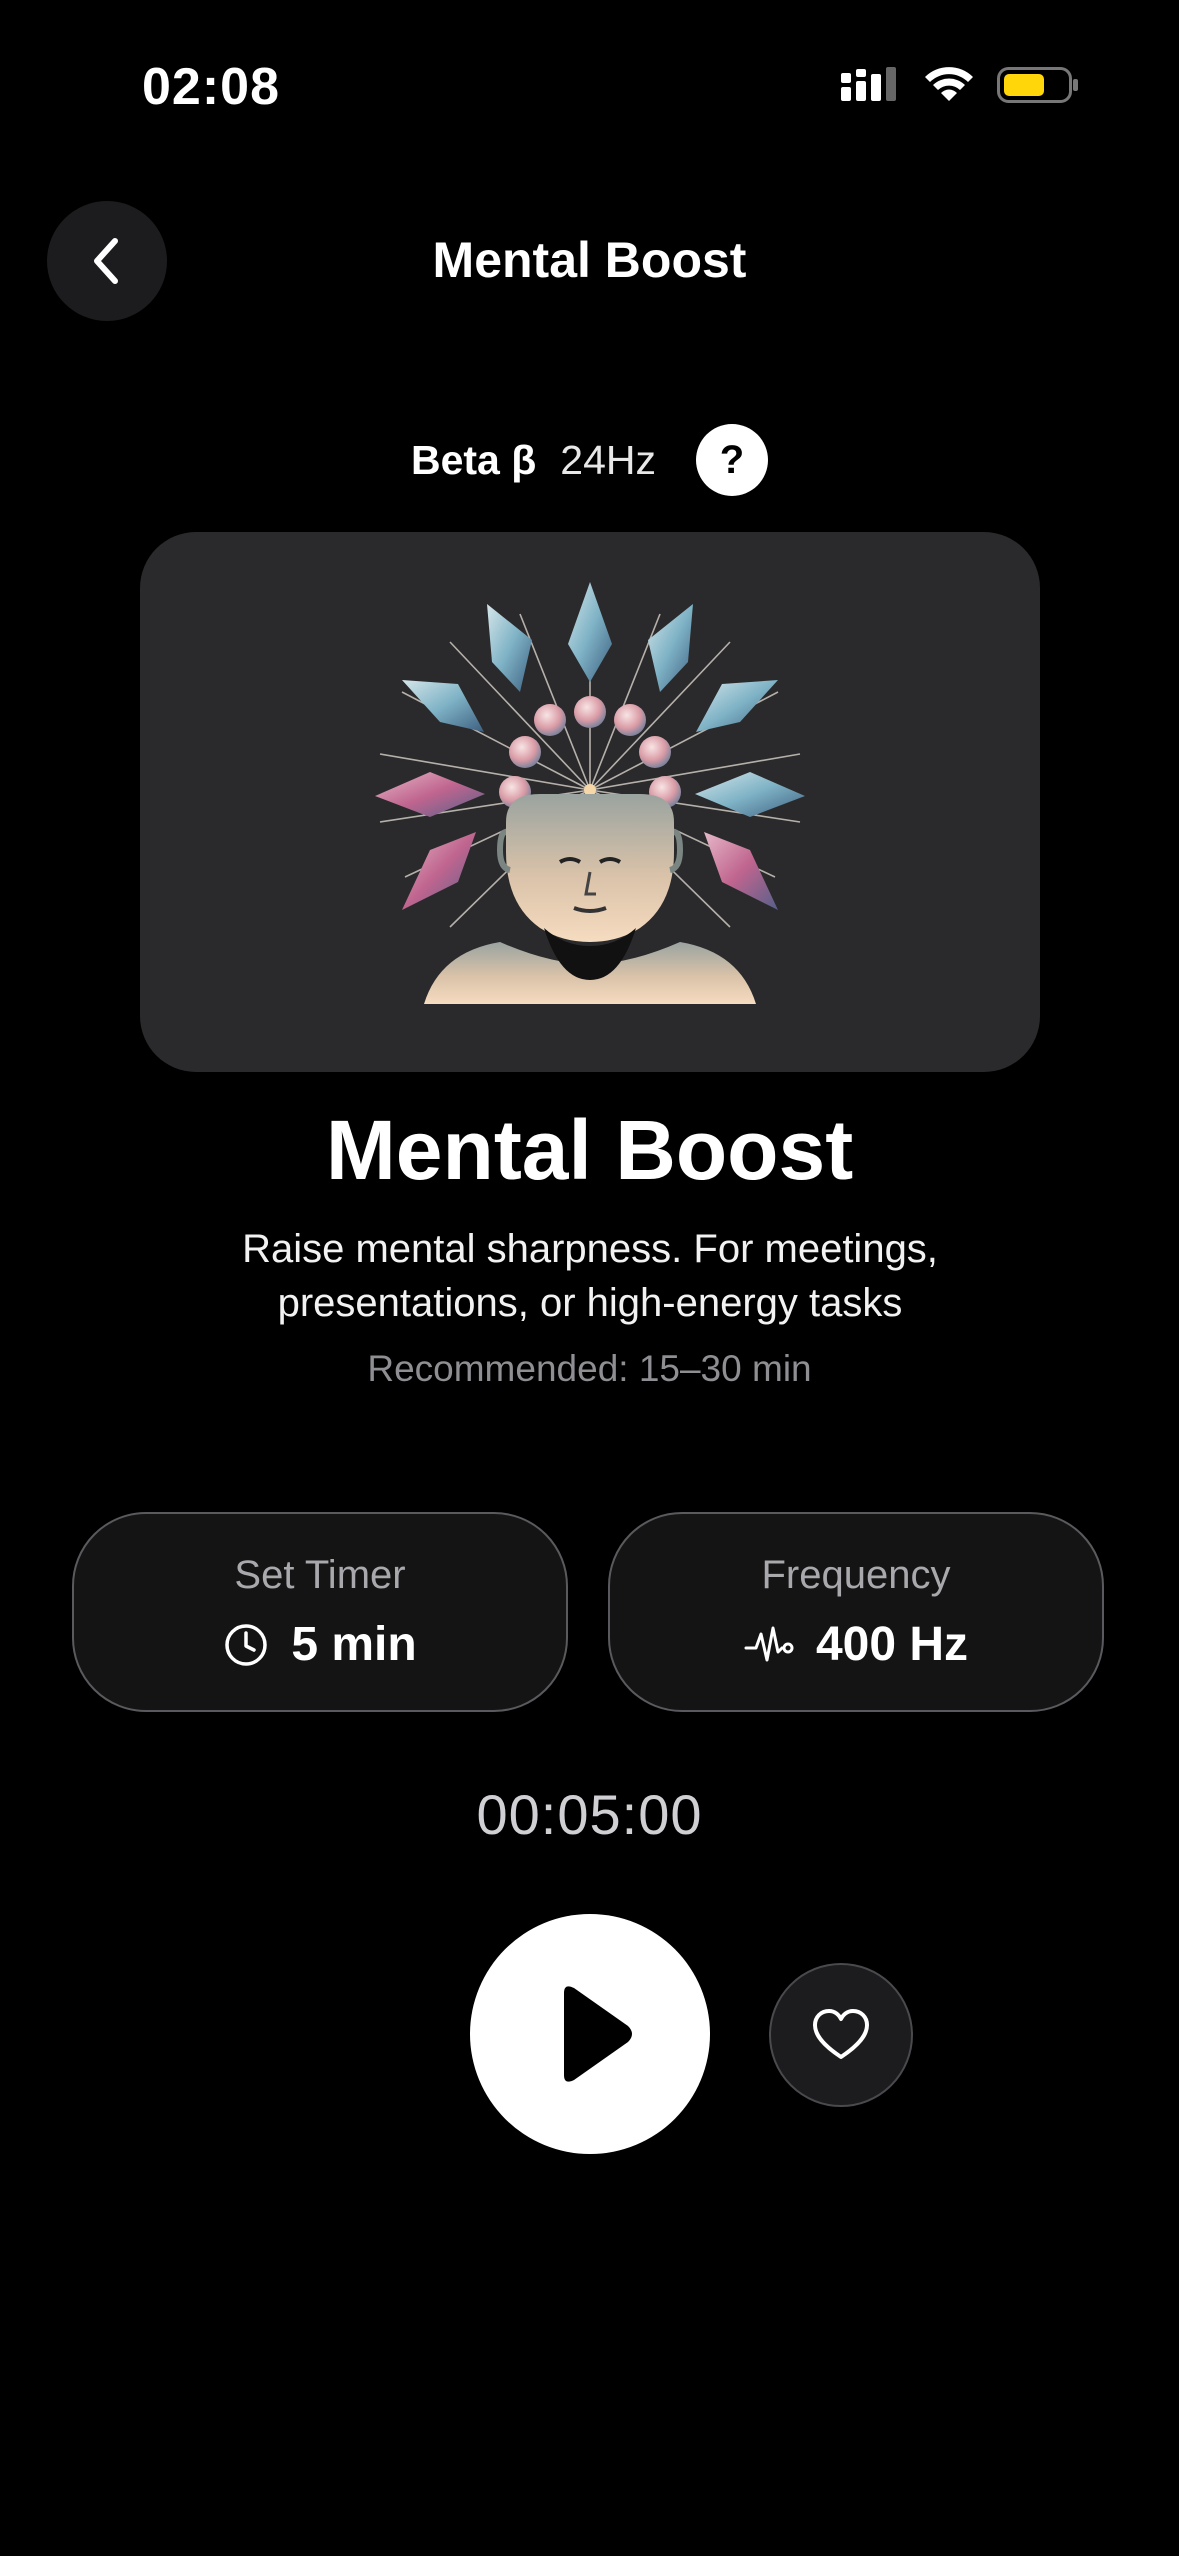 Image resolution: width=1179 pixels, height=2556 pixels. What do you see at coordinates (949, 84) in the screenshot?
I see `wifi-icon` at bounding box center [949, 84].